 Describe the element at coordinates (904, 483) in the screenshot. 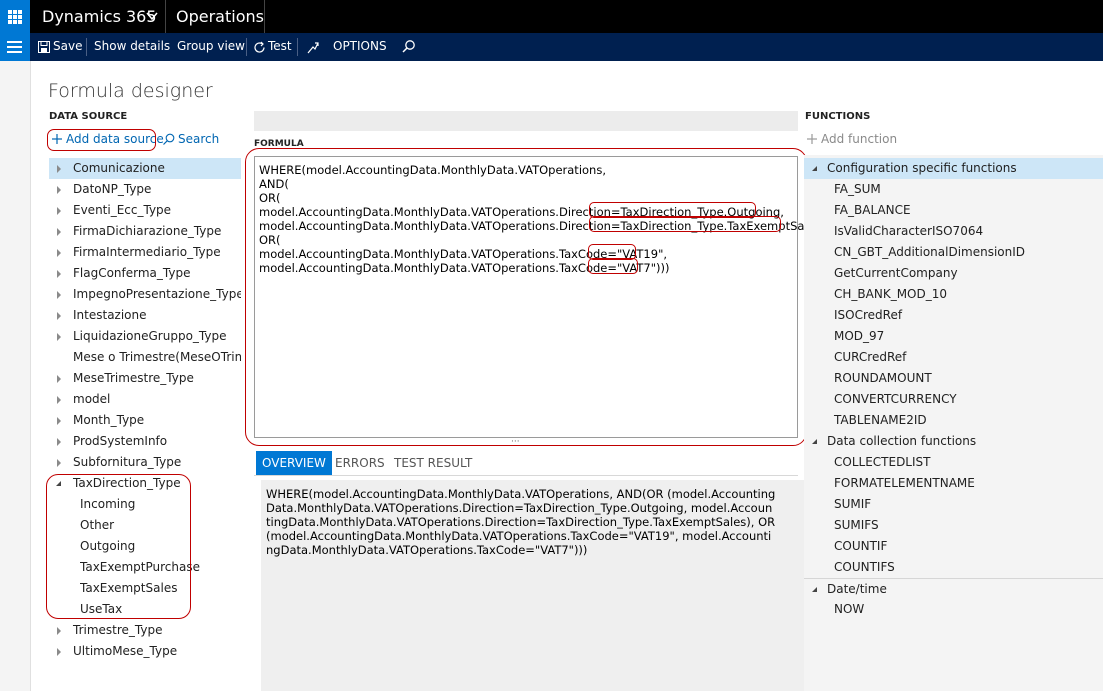

I see `function-item: FORMATELEMENTNAME` at that location.